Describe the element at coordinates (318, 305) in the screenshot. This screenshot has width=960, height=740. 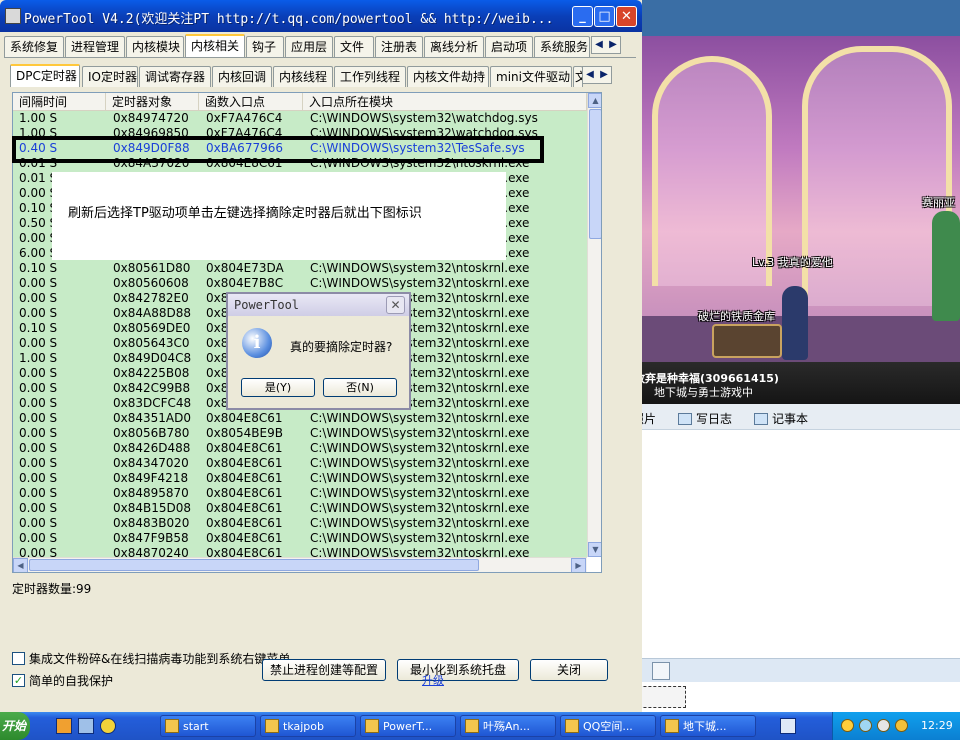
I see `dialog-title-bar: PowerTool ✕` at that location.